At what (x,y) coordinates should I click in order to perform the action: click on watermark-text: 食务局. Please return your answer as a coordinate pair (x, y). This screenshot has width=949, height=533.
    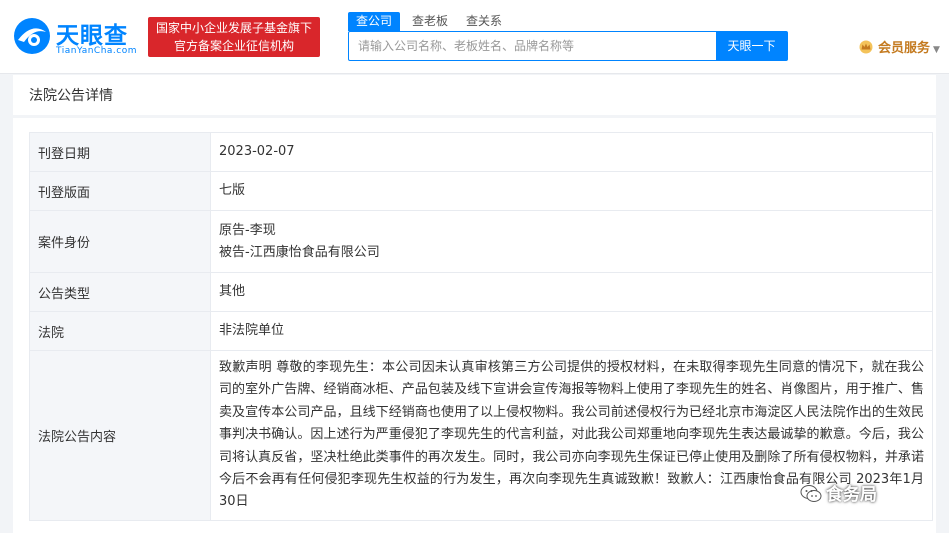
    Looking at the image, I should click on (851, 495).